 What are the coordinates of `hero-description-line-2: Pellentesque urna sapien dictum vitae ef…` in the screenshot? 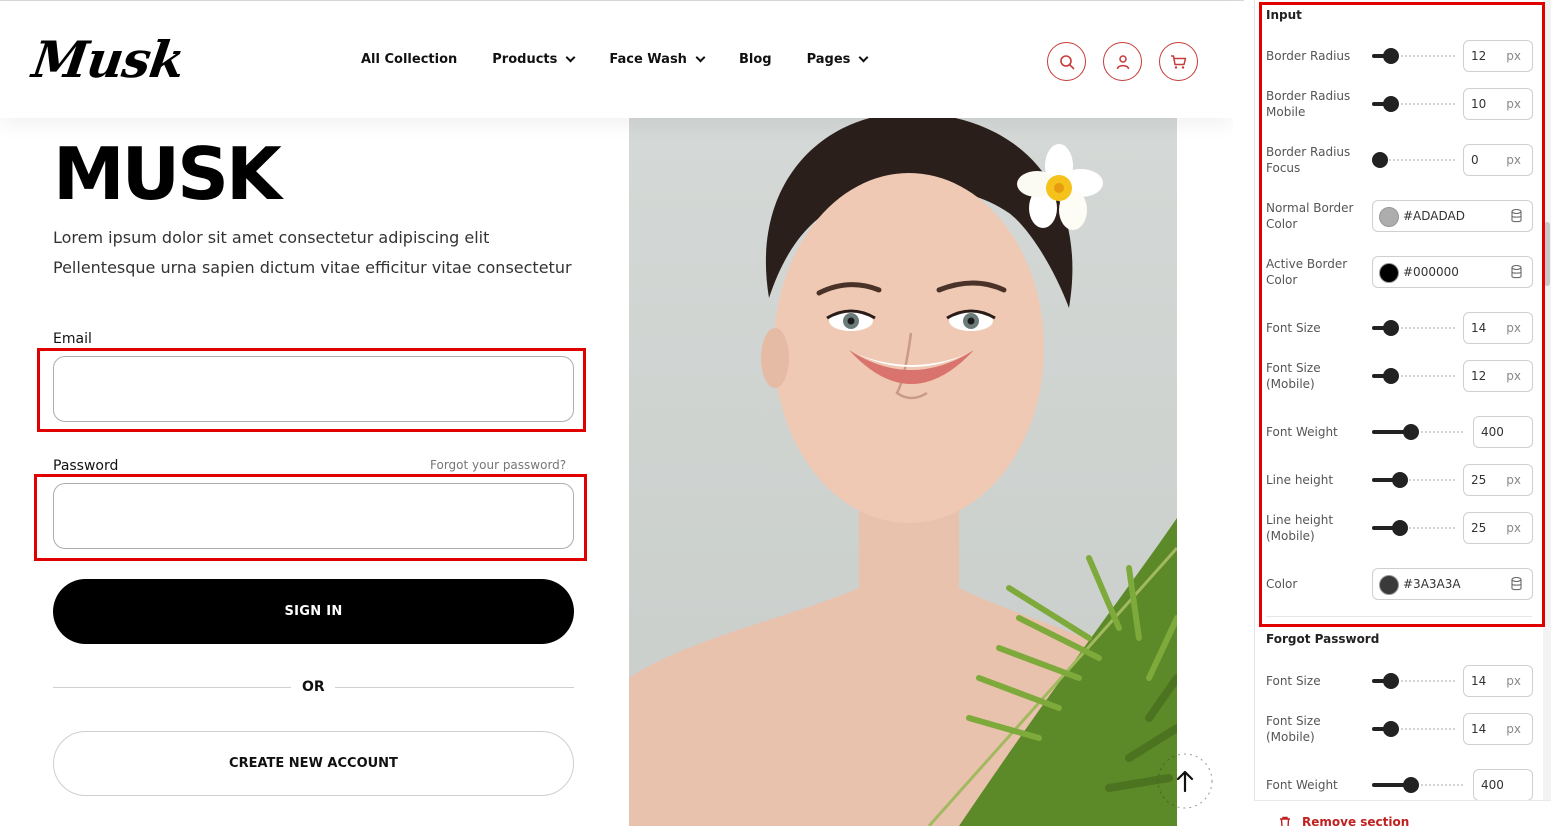 It's located at (312, 267).